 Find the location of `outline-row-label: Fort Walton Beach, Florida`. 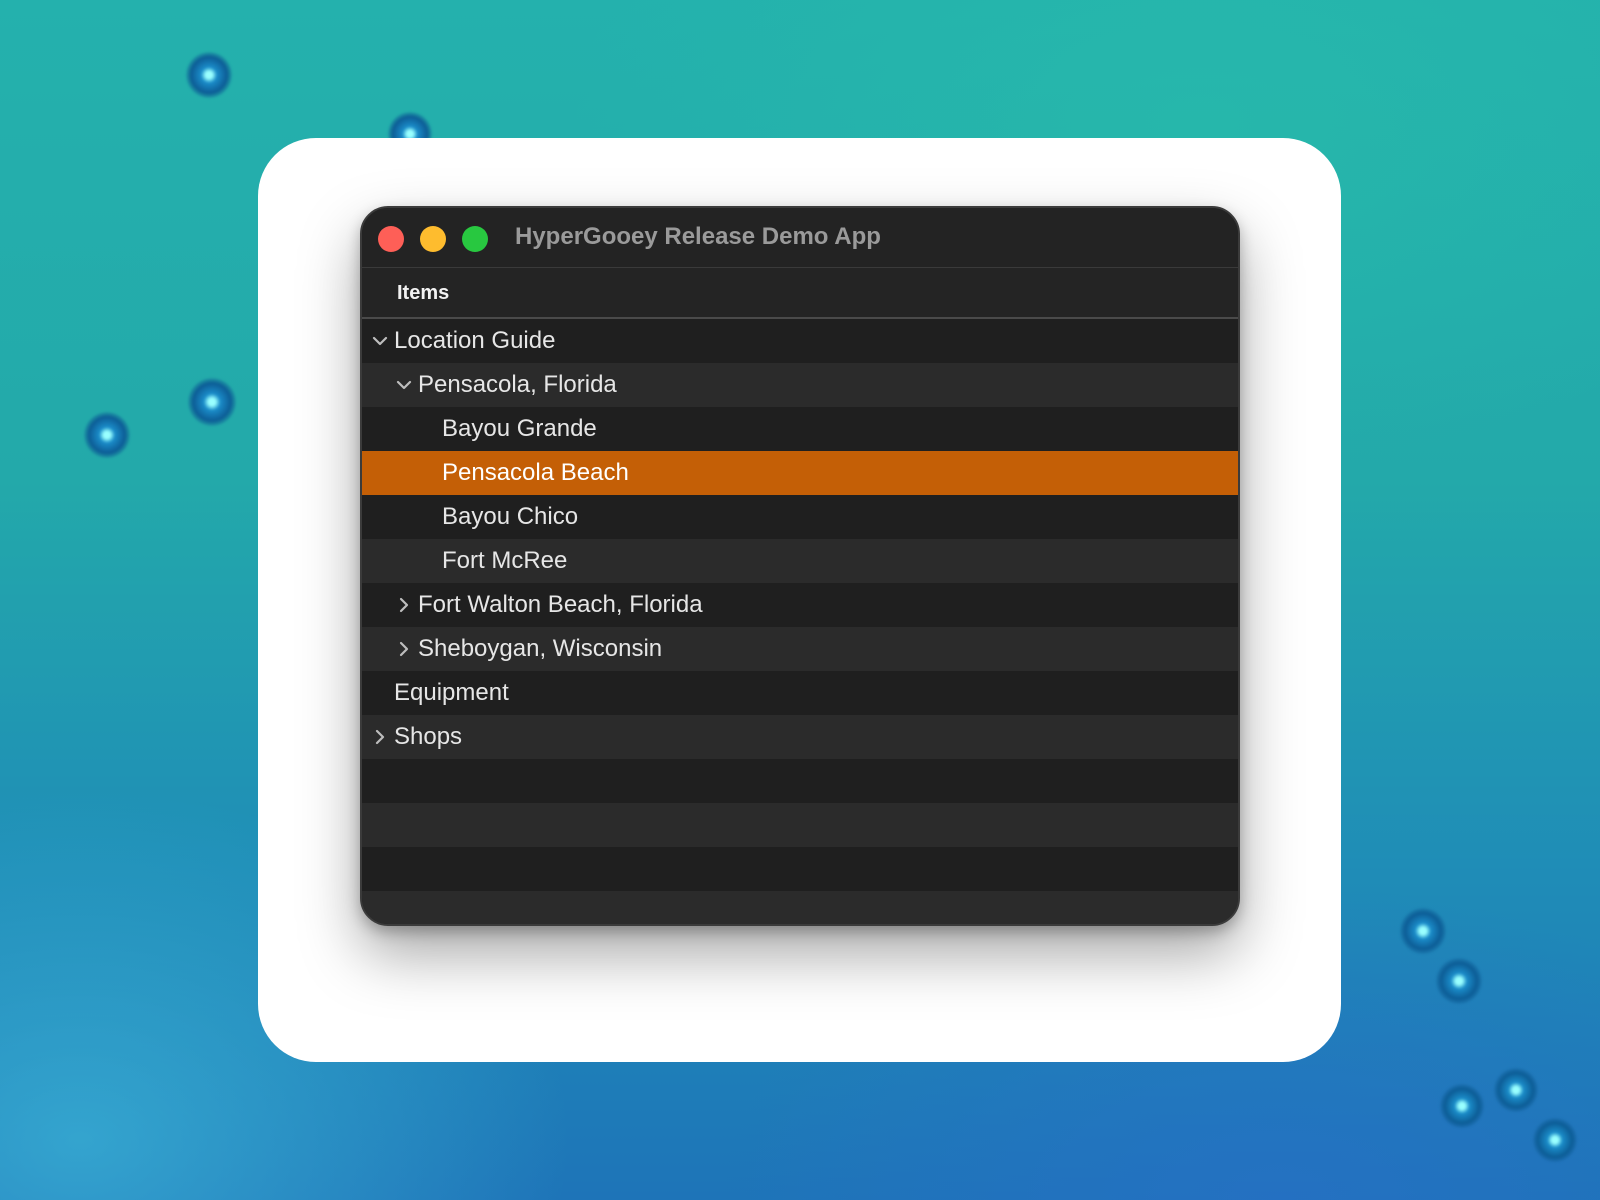

outline-row-label: Fort Walton Beach, Florida is located at coordinates (560, 604).